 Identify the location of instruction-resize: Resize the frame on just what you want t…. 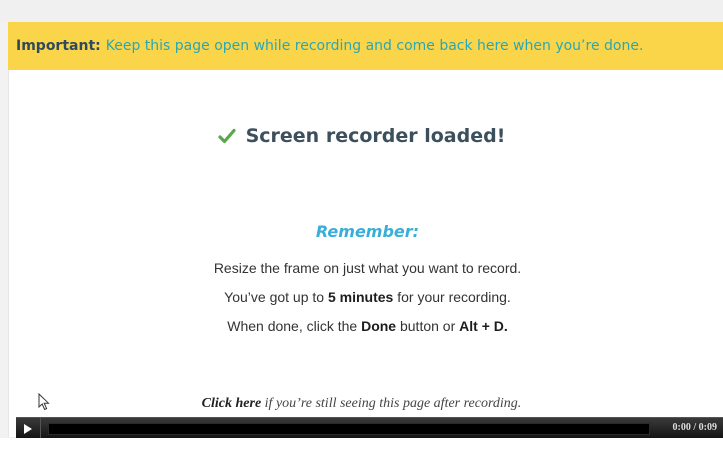
(361, 268).